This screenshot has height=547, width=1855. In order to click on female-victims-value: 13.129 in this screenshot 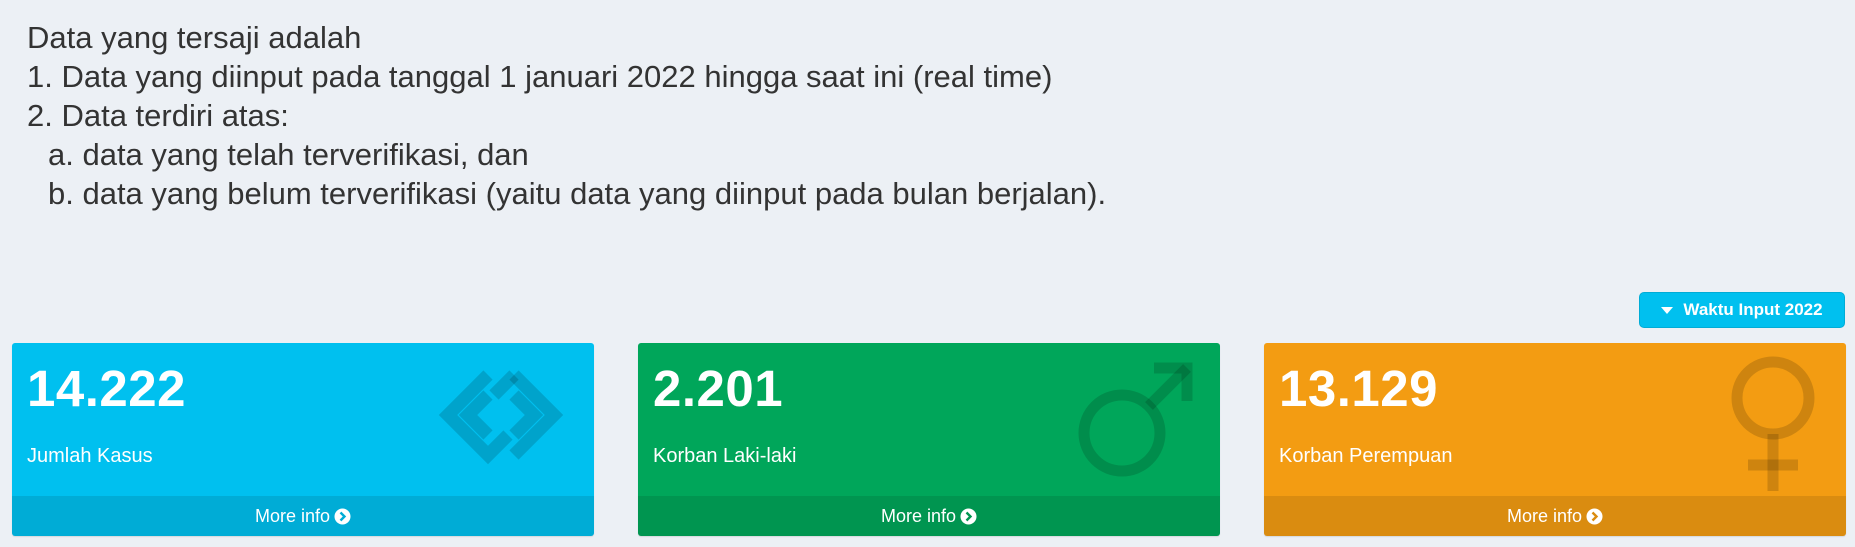, I will do `click(1358, 388)`.